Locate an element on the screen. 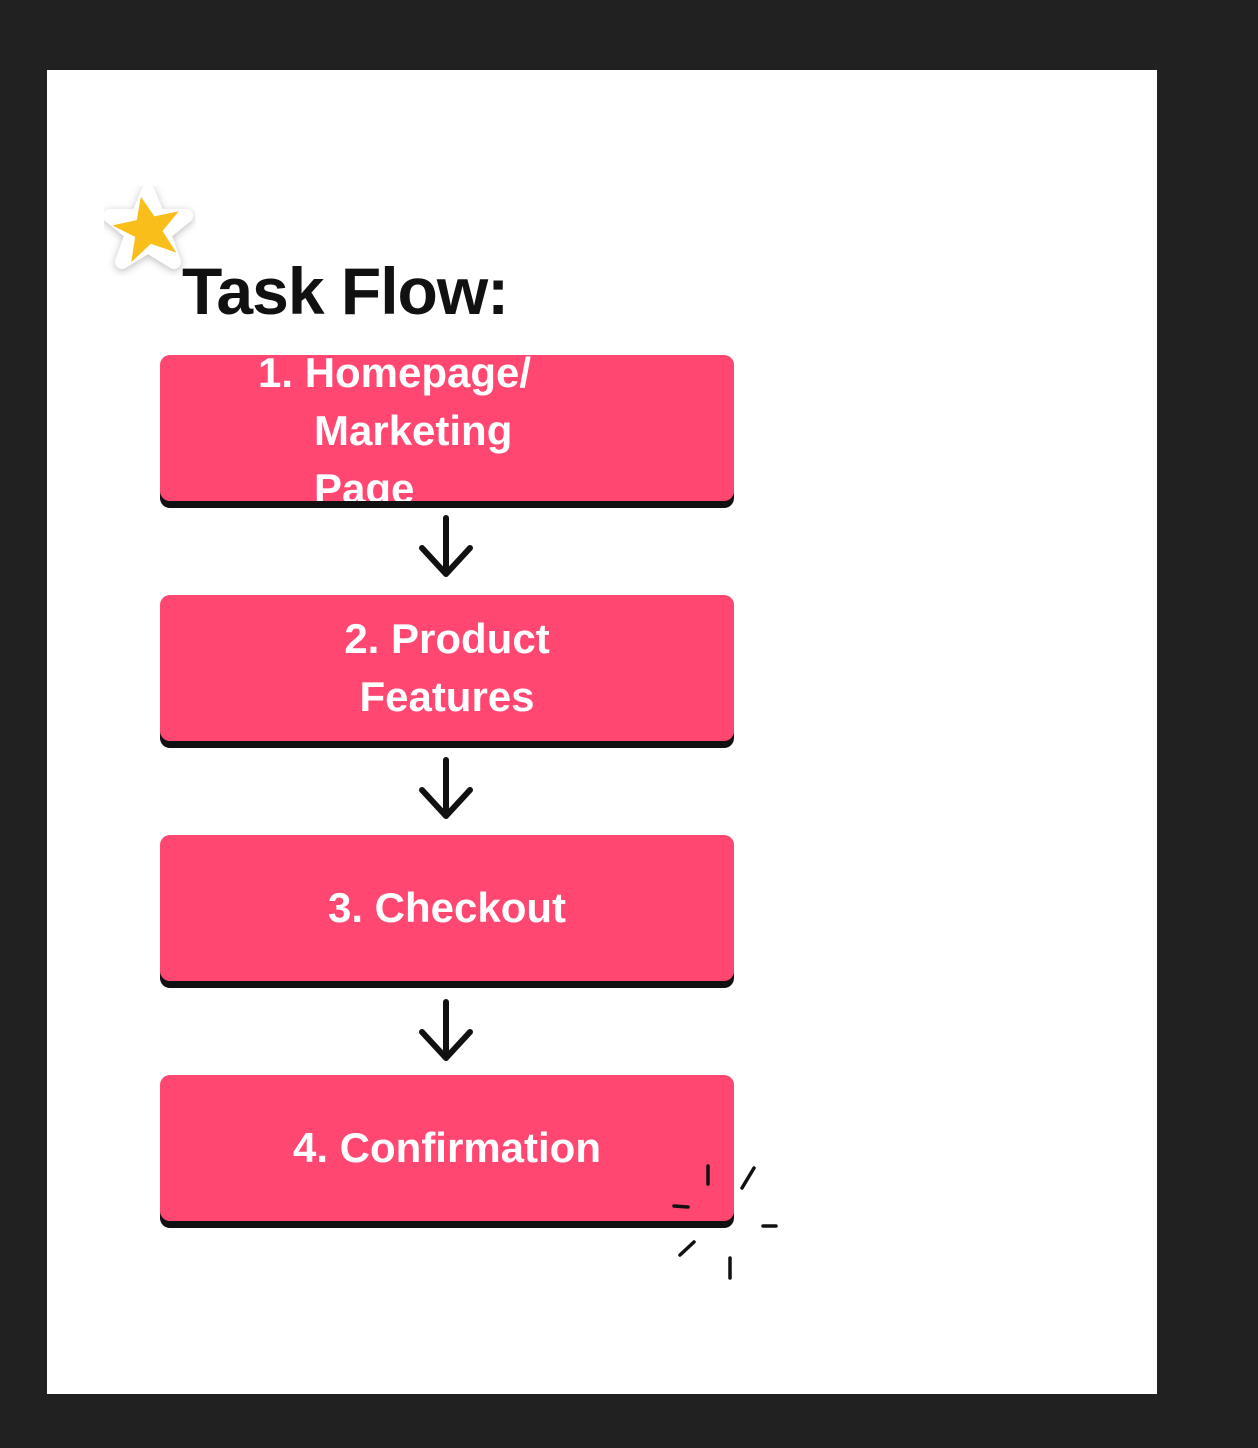  flow-step-product-features: 2. Product Features is located at coordinates (447, 668).